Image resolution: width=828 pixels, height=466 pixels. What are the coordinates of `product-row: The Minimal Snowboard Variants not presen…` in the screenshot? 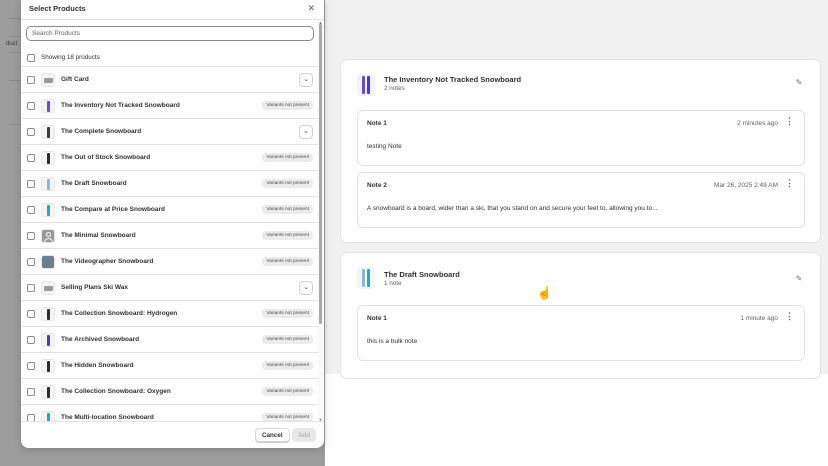 It's located at (170, 236).